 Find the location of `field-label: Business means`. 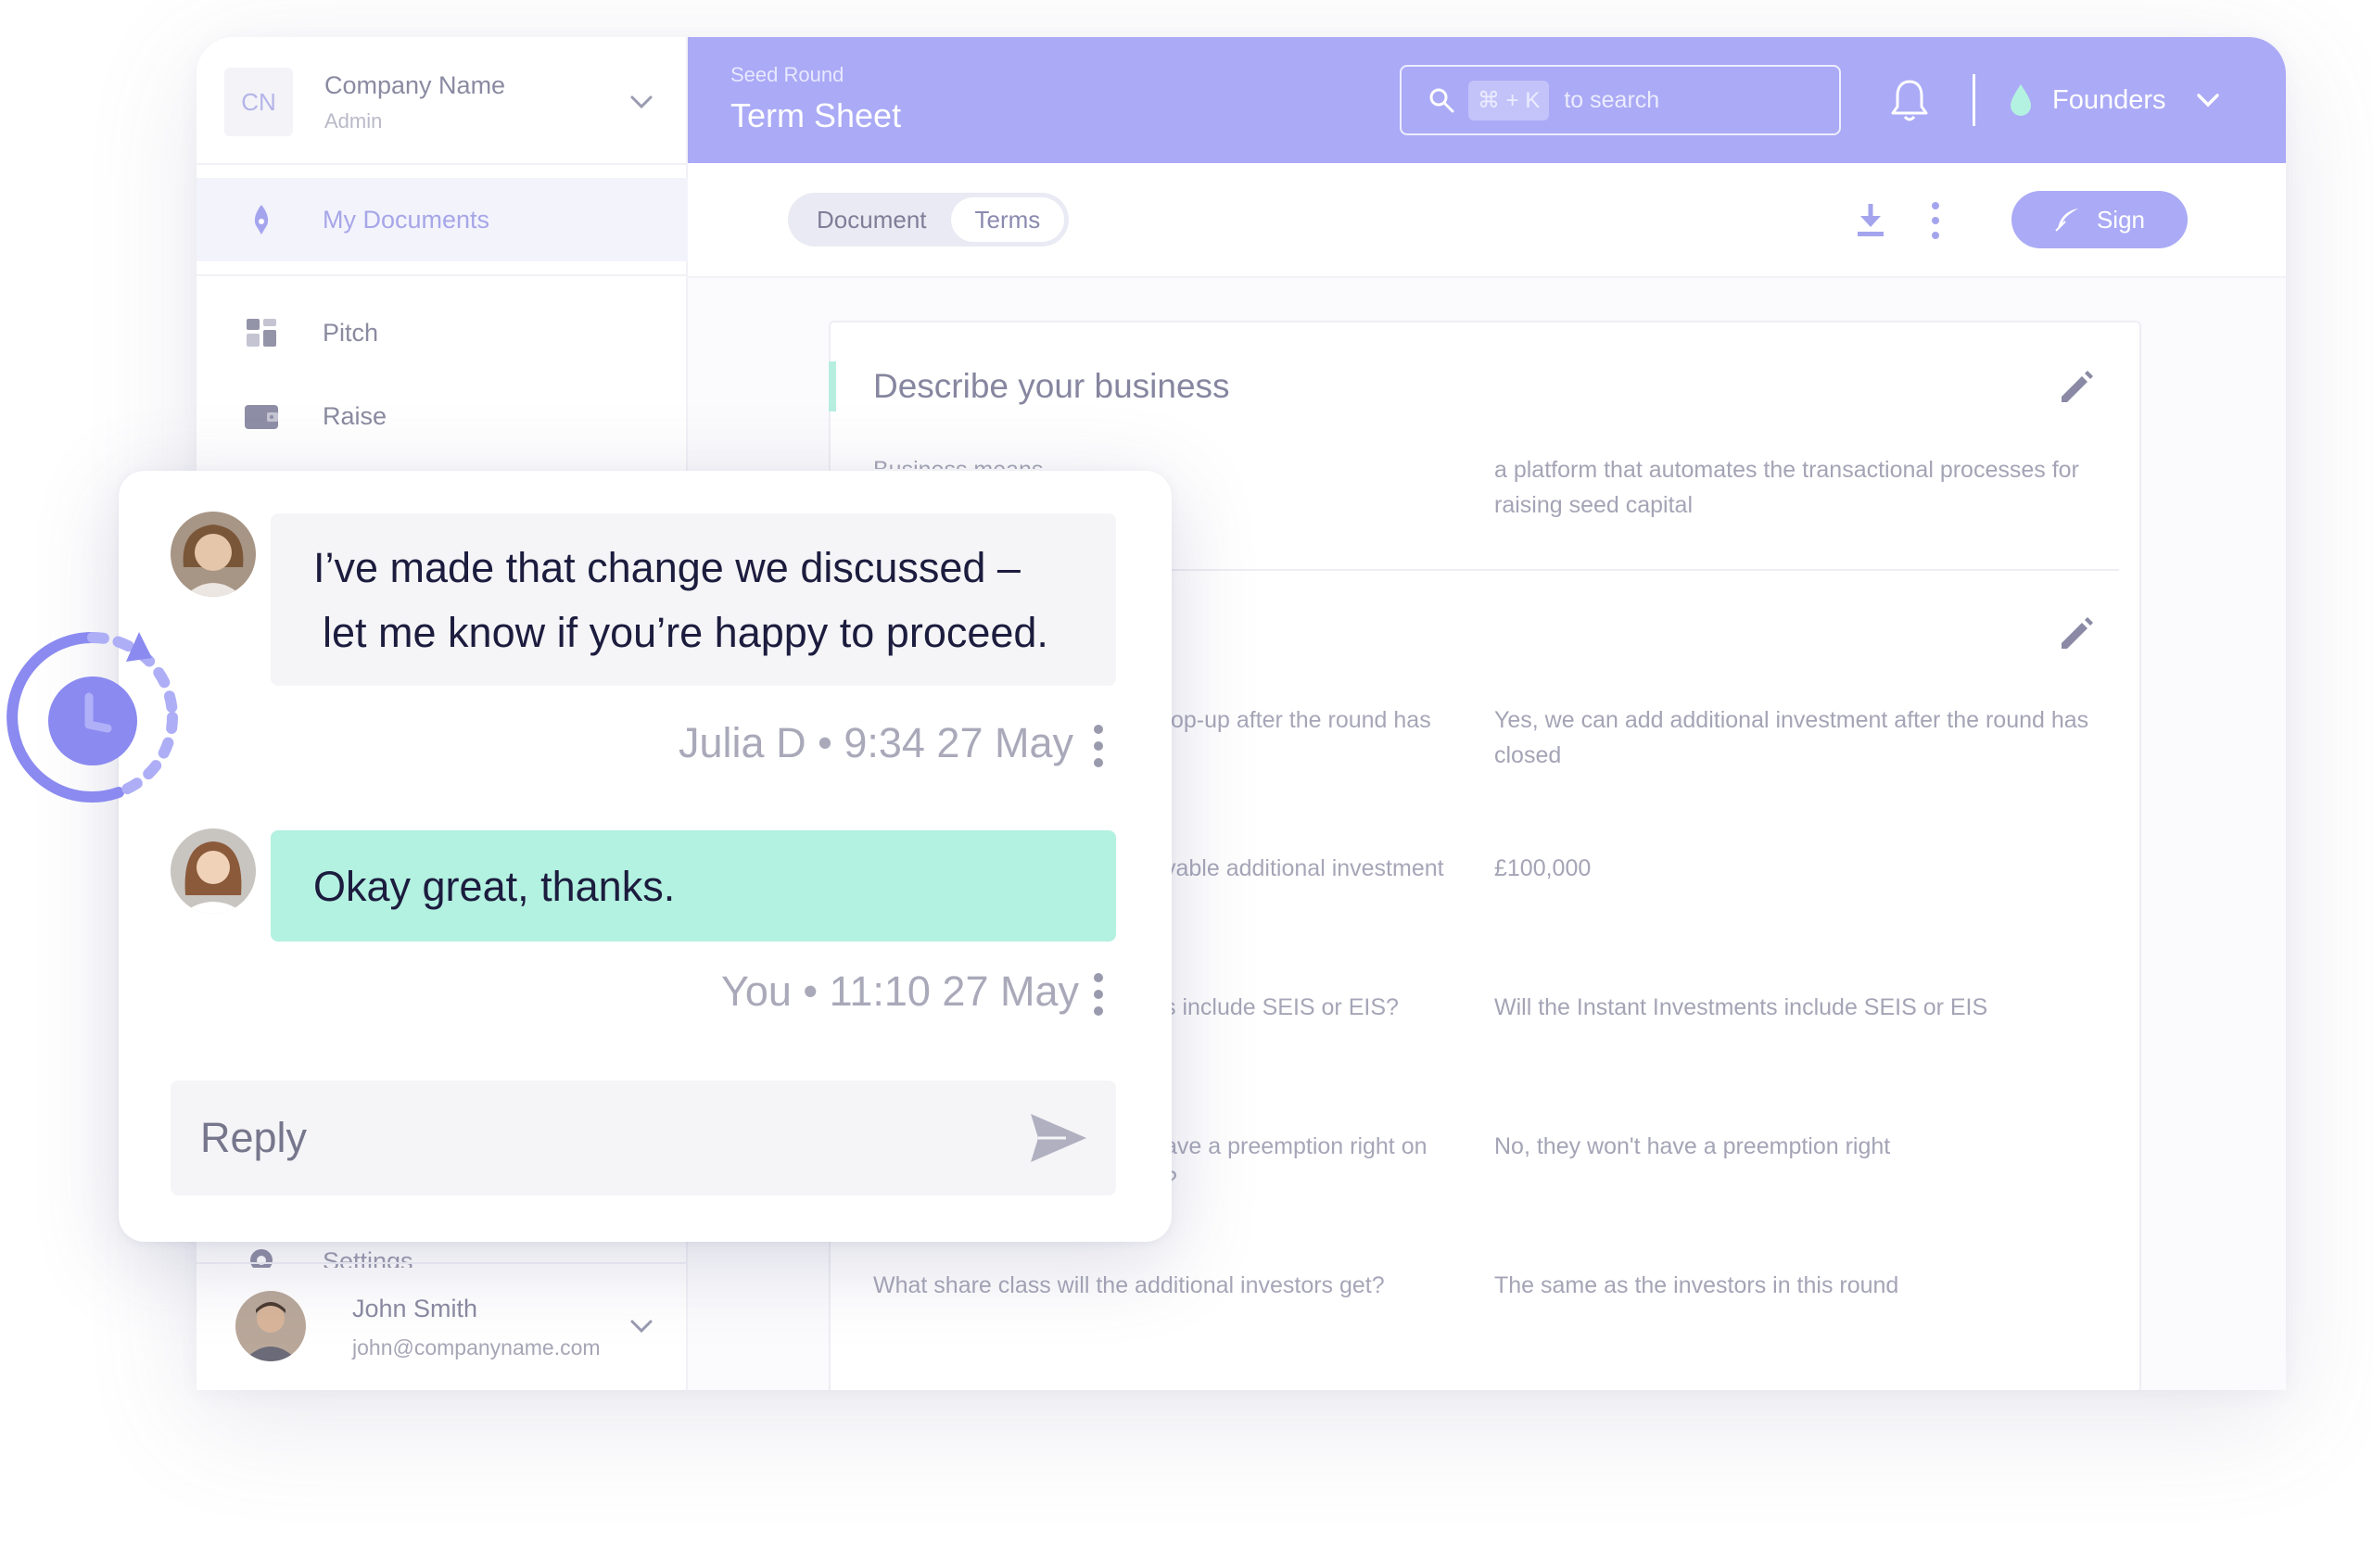

field-label: Business means is located at coordinates (1169, 460).